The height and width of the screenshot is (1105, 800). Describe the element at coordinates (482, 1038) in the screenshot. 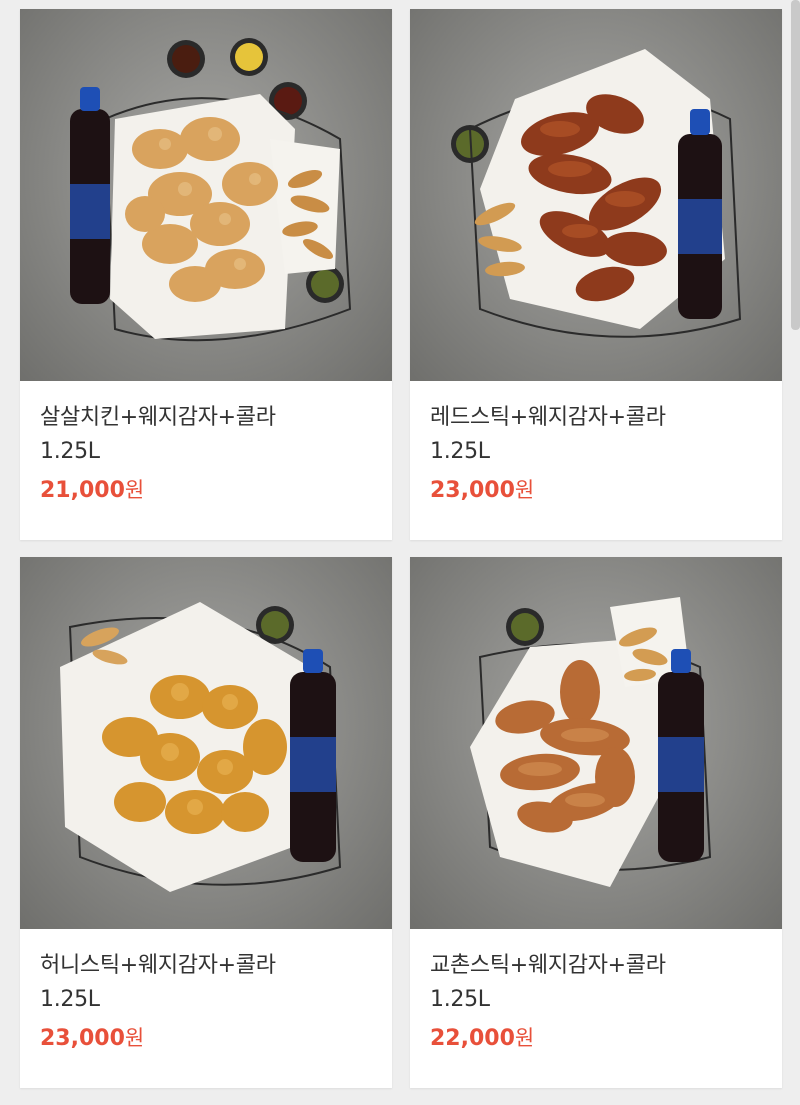

I see `product-price: 22,000원` at that location.